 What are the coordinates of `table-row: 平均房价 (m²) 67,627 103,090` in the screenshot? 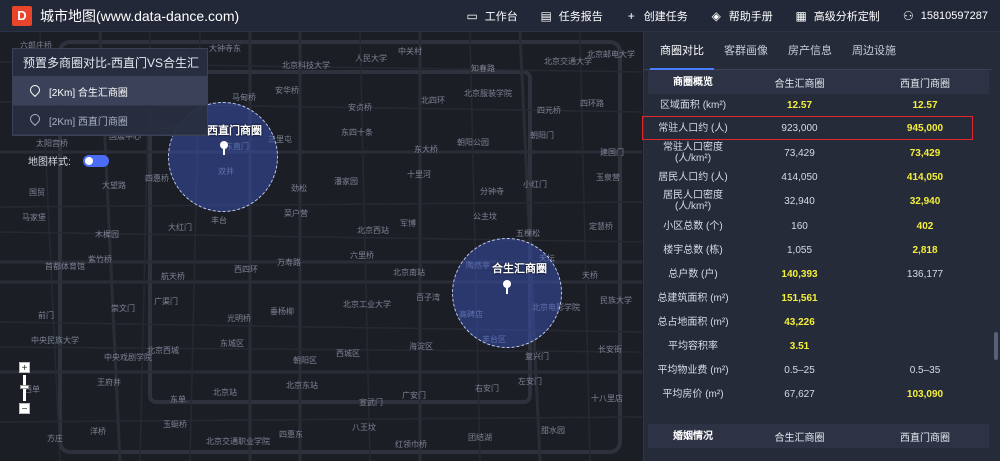 It's located at (818, 394).